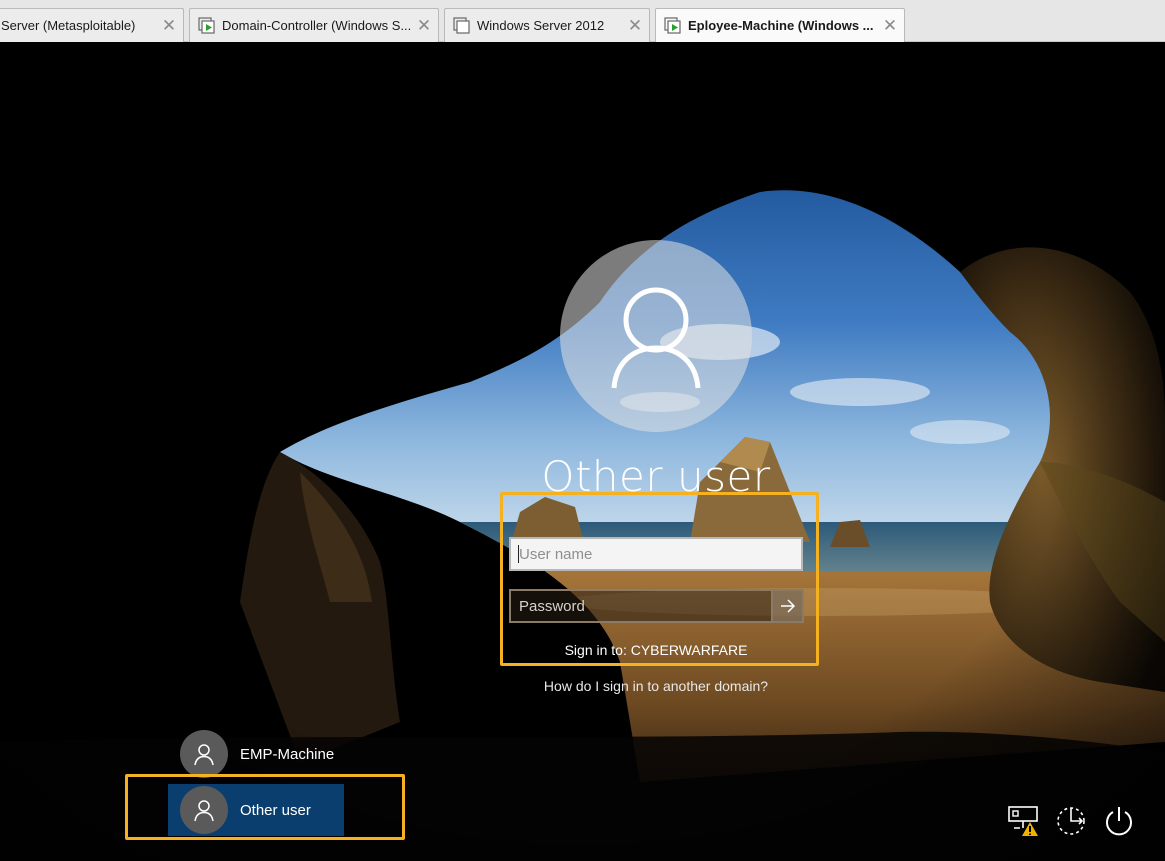 This screenshot has width=1165, height=861. Describe the element at coordinates (287, 754) in the screenshot. I see `user-tile-label: EMP-Machine` at that location.